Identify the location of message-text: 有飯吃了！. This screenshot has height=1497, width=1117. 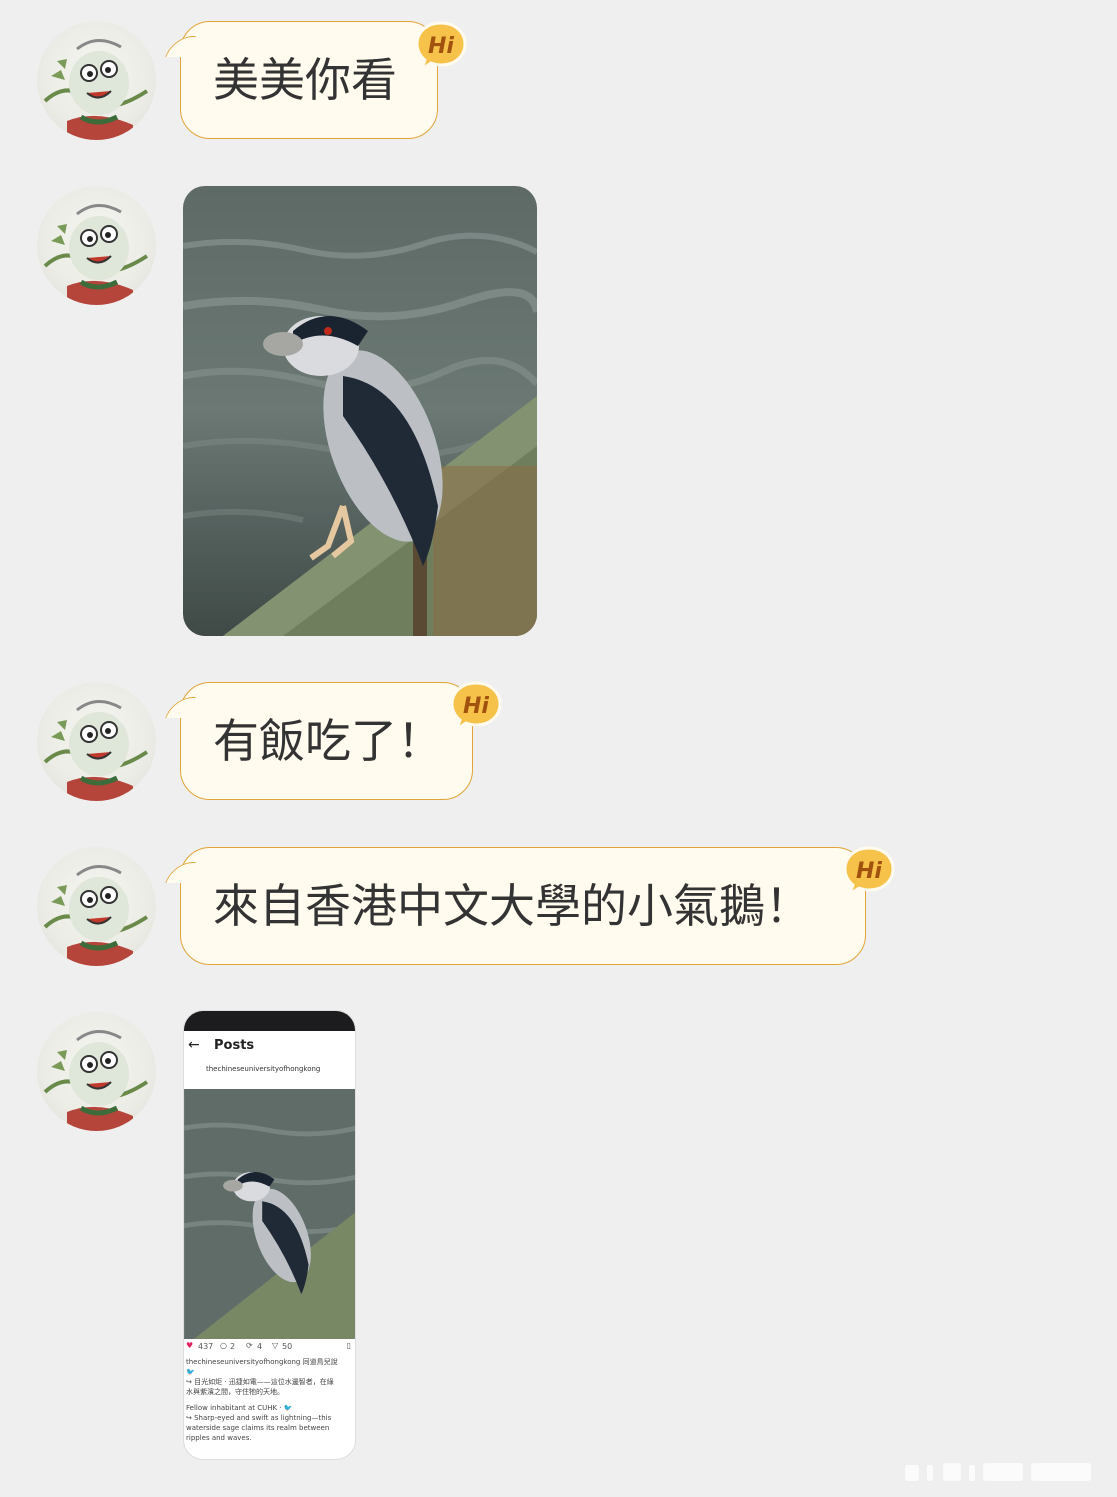
(328, 741).